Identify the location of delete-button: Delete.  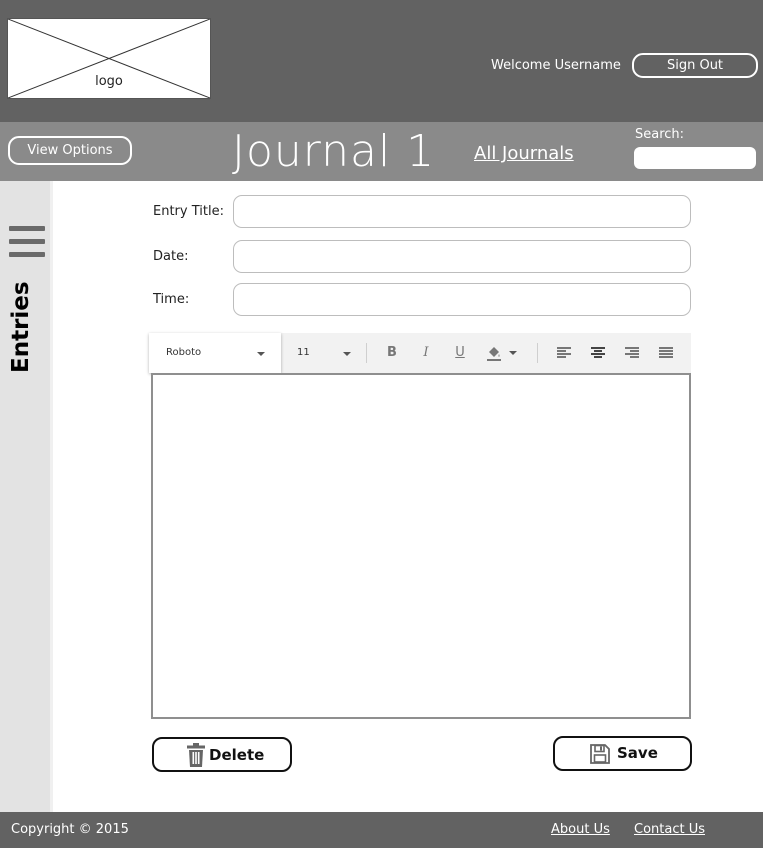
(222, 754).